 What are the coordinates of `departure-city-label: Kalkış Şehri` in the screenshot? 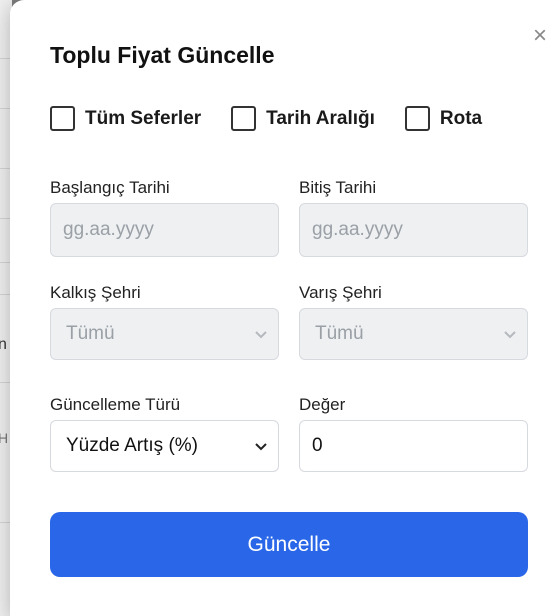 It's located at (95, 292).